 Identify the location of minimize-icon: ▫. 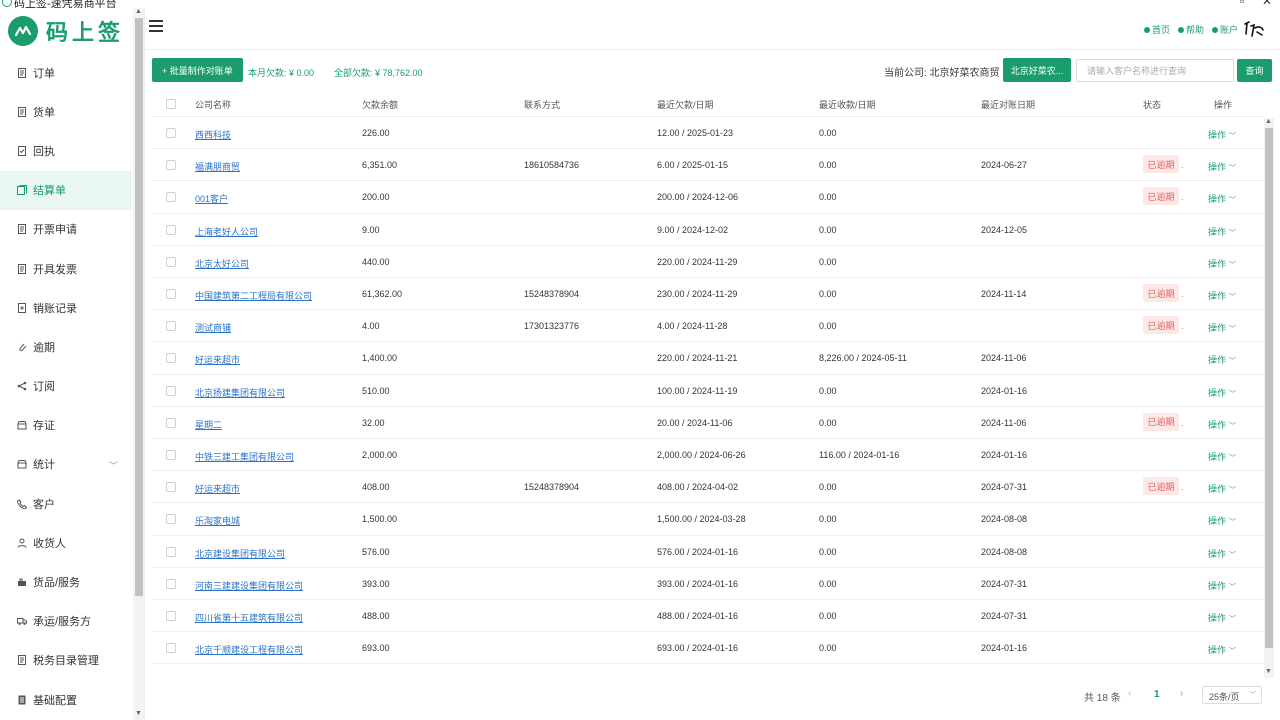
(1242, 4).